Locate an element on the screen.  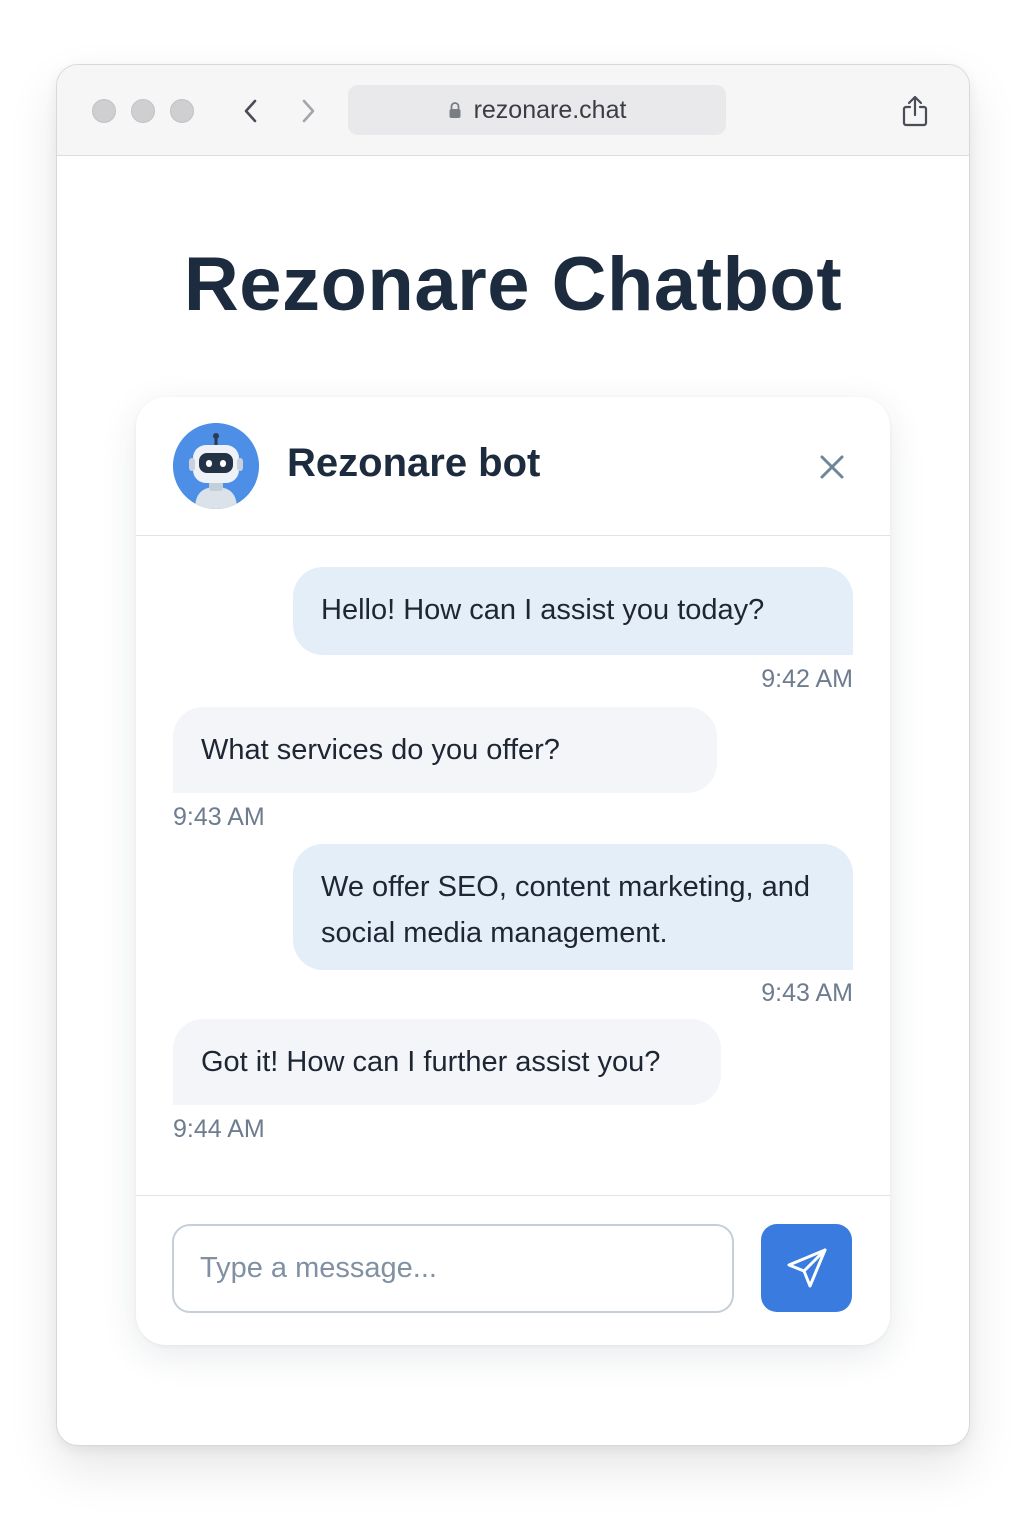
message-text: What services do you offer? is located at coordinates (380, 750).